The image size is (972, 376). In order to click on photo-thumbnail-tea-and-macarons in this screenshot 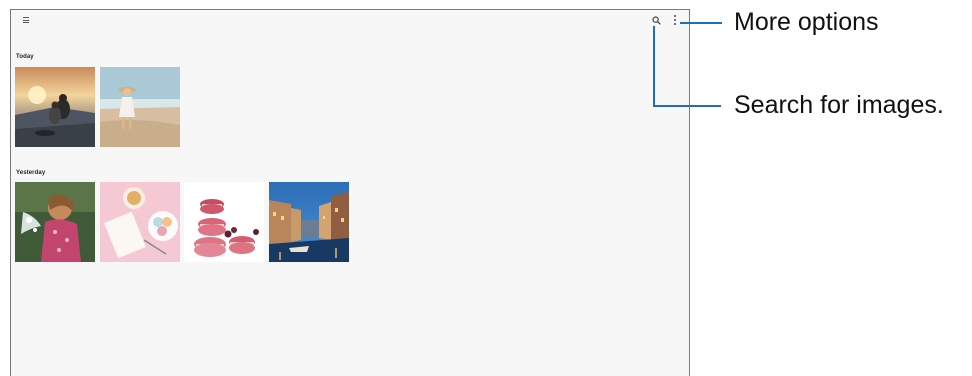, I will do `click(140, 222)`.